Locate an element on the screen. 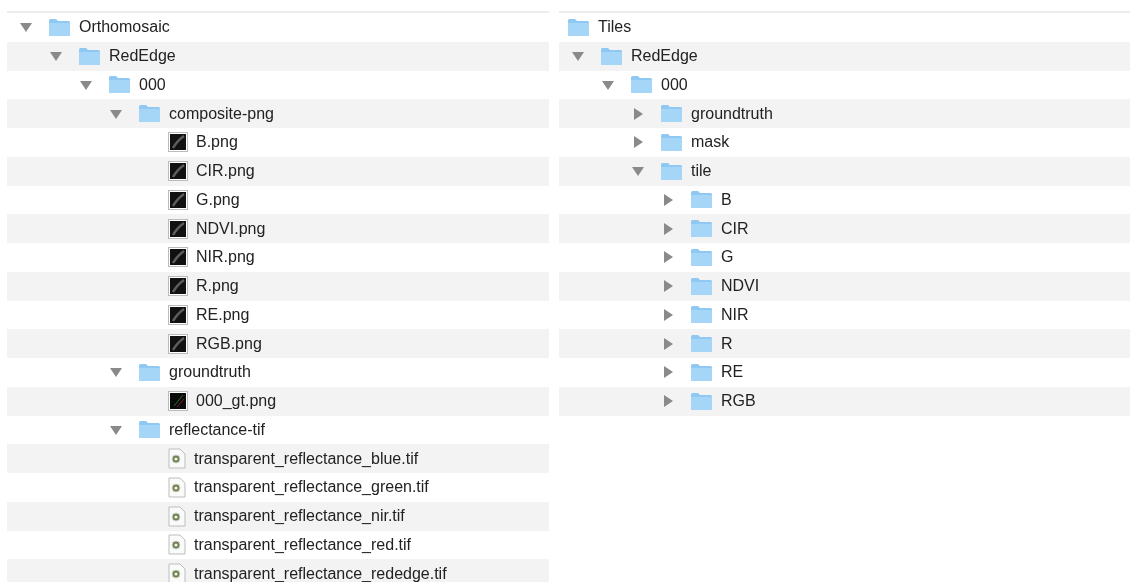  file-name: Orthomosaic is located at coordinates (124, 27).